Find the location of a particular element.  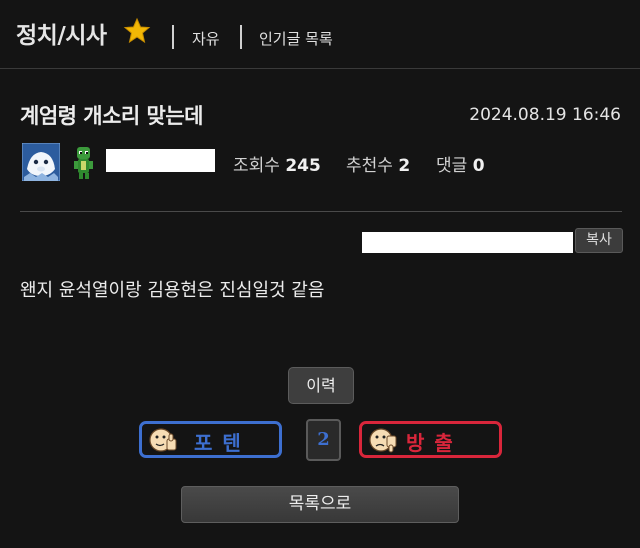

tab-popular-list: 인기글 목록 is located at coordinates (296, 38).